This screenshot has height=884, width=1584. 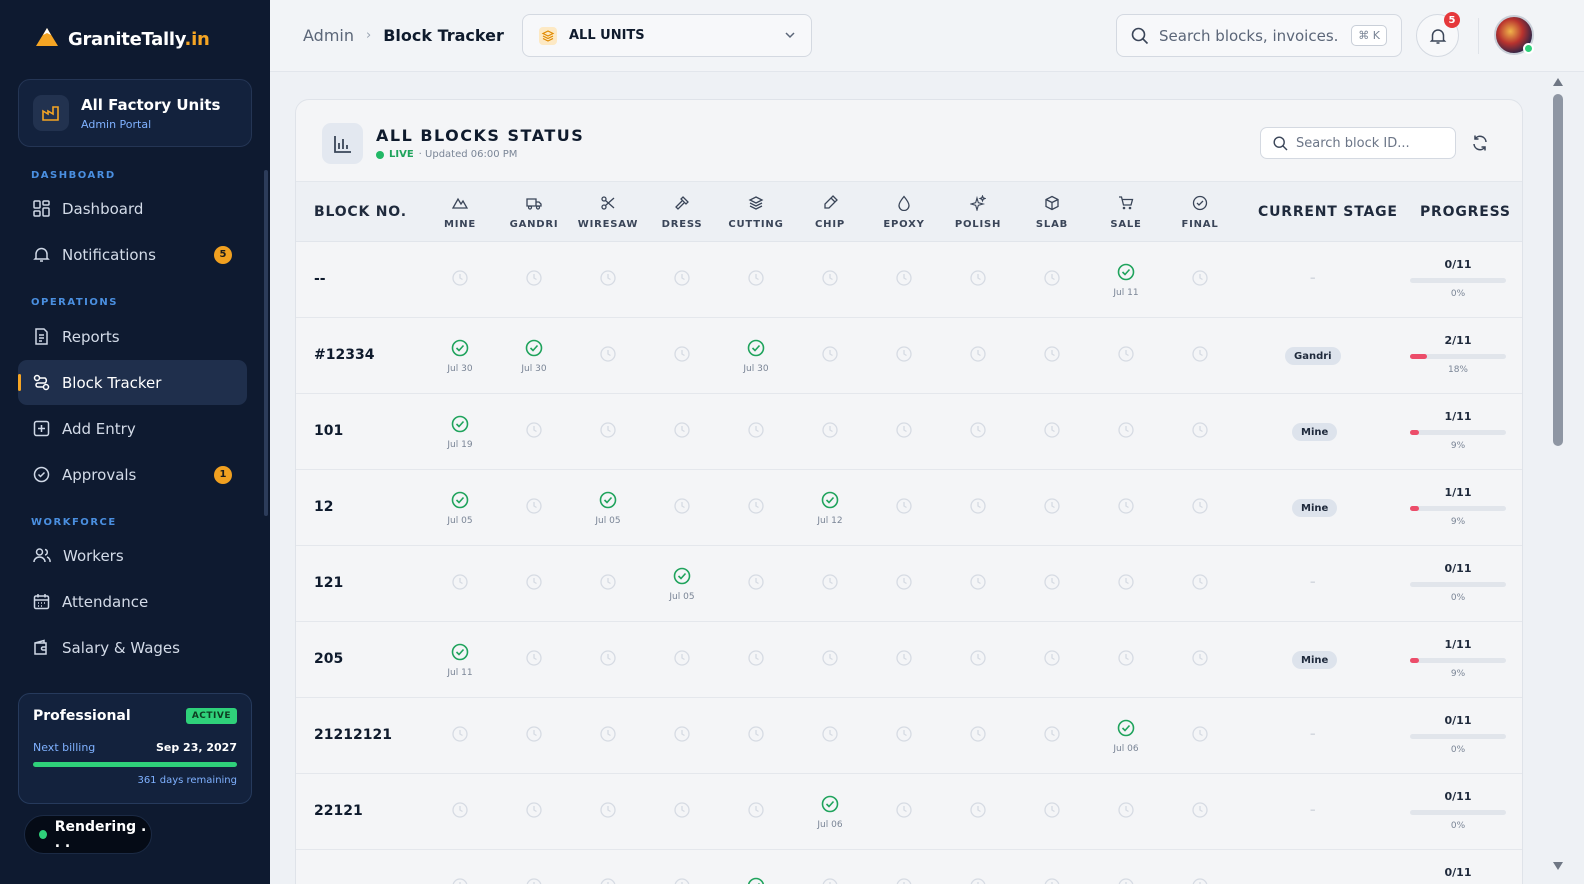 What do you see at coordinates (323, 507) in the screenshot?
I see `block-number: 12` at bounding box center [323, 507].